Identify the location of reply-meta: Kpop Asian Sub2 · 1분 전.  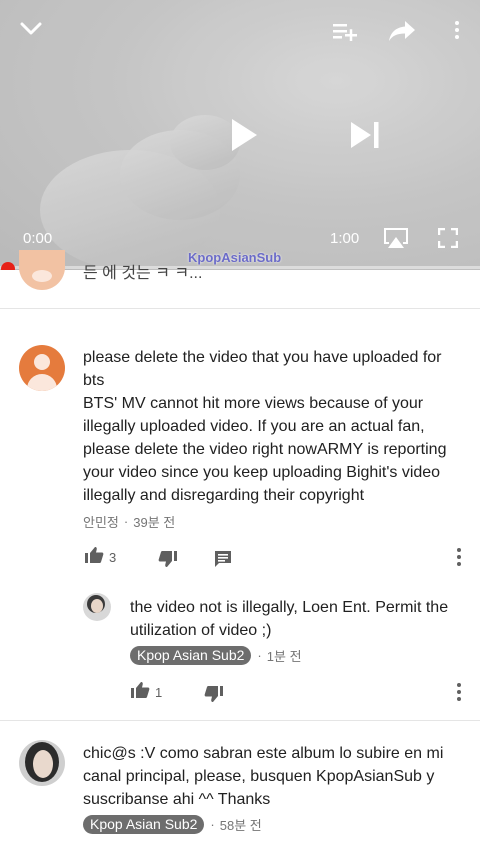
(216, 655).